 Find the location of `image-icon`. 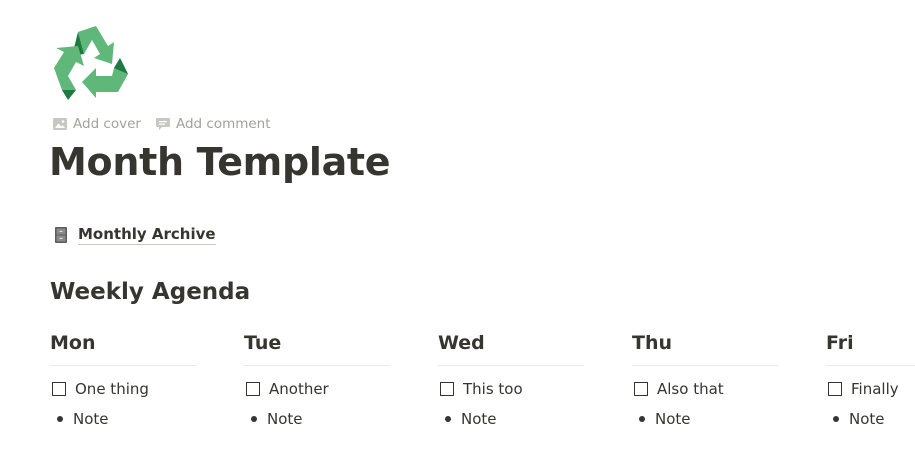

image-icon is located at coordinates (60, 124).